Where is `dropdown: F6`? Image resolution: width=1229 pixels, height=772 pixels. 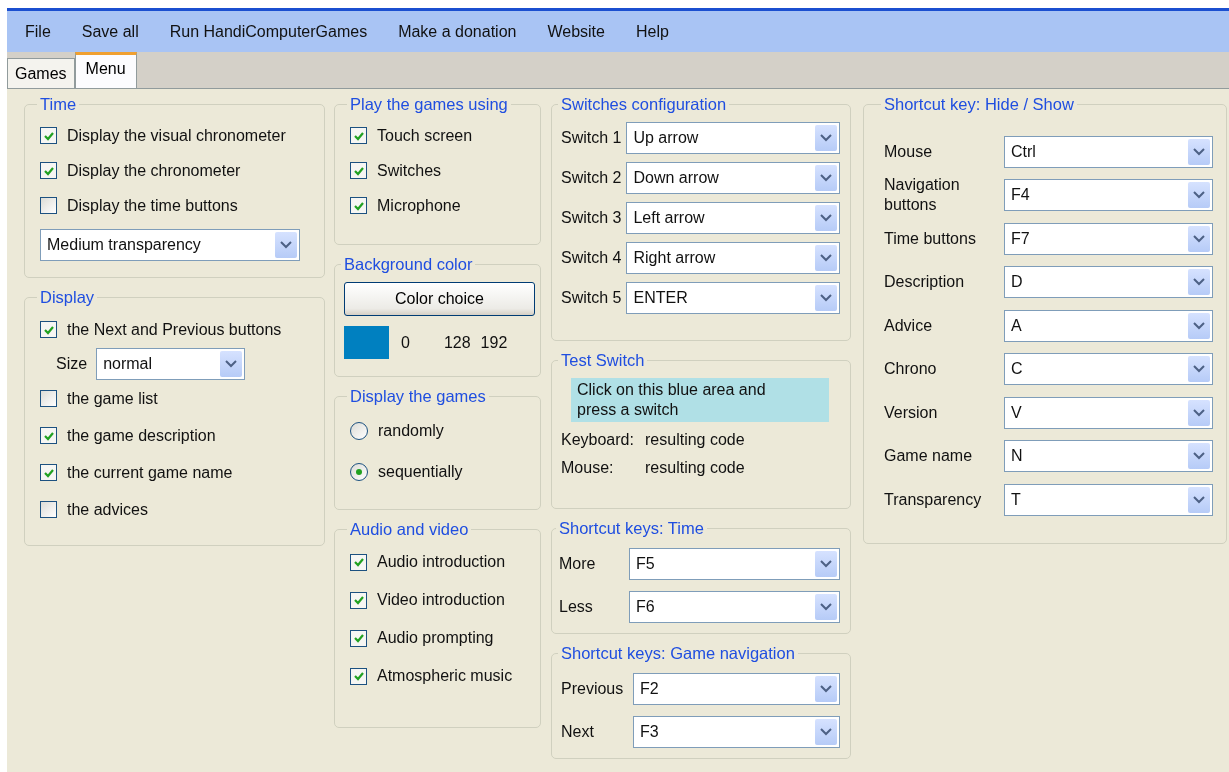
dropdown: F6 is located at coordinates (734, 606).